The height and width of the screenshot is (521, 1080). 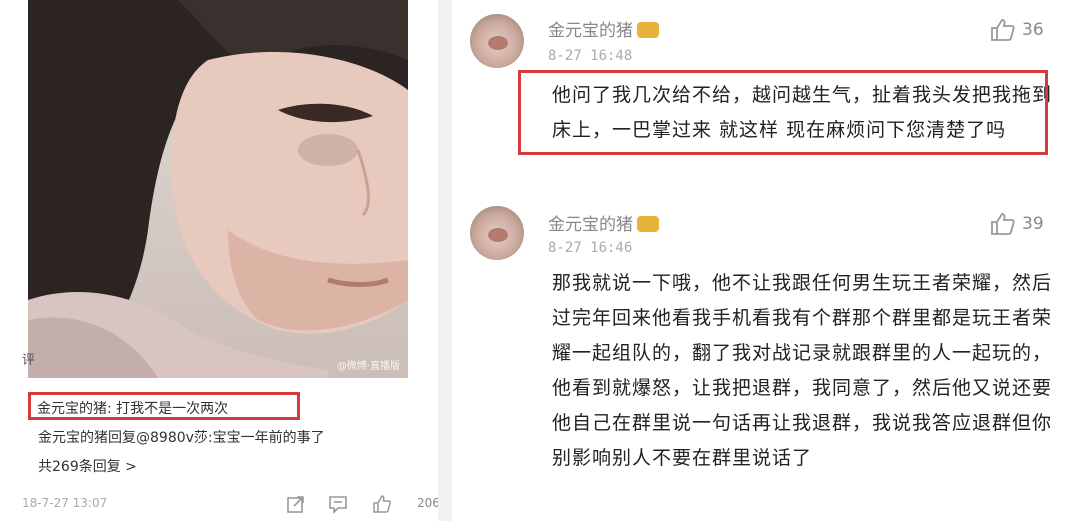 I want to click on view-all-replies-link: 共269条回复 >, so click(x=87, y=466).